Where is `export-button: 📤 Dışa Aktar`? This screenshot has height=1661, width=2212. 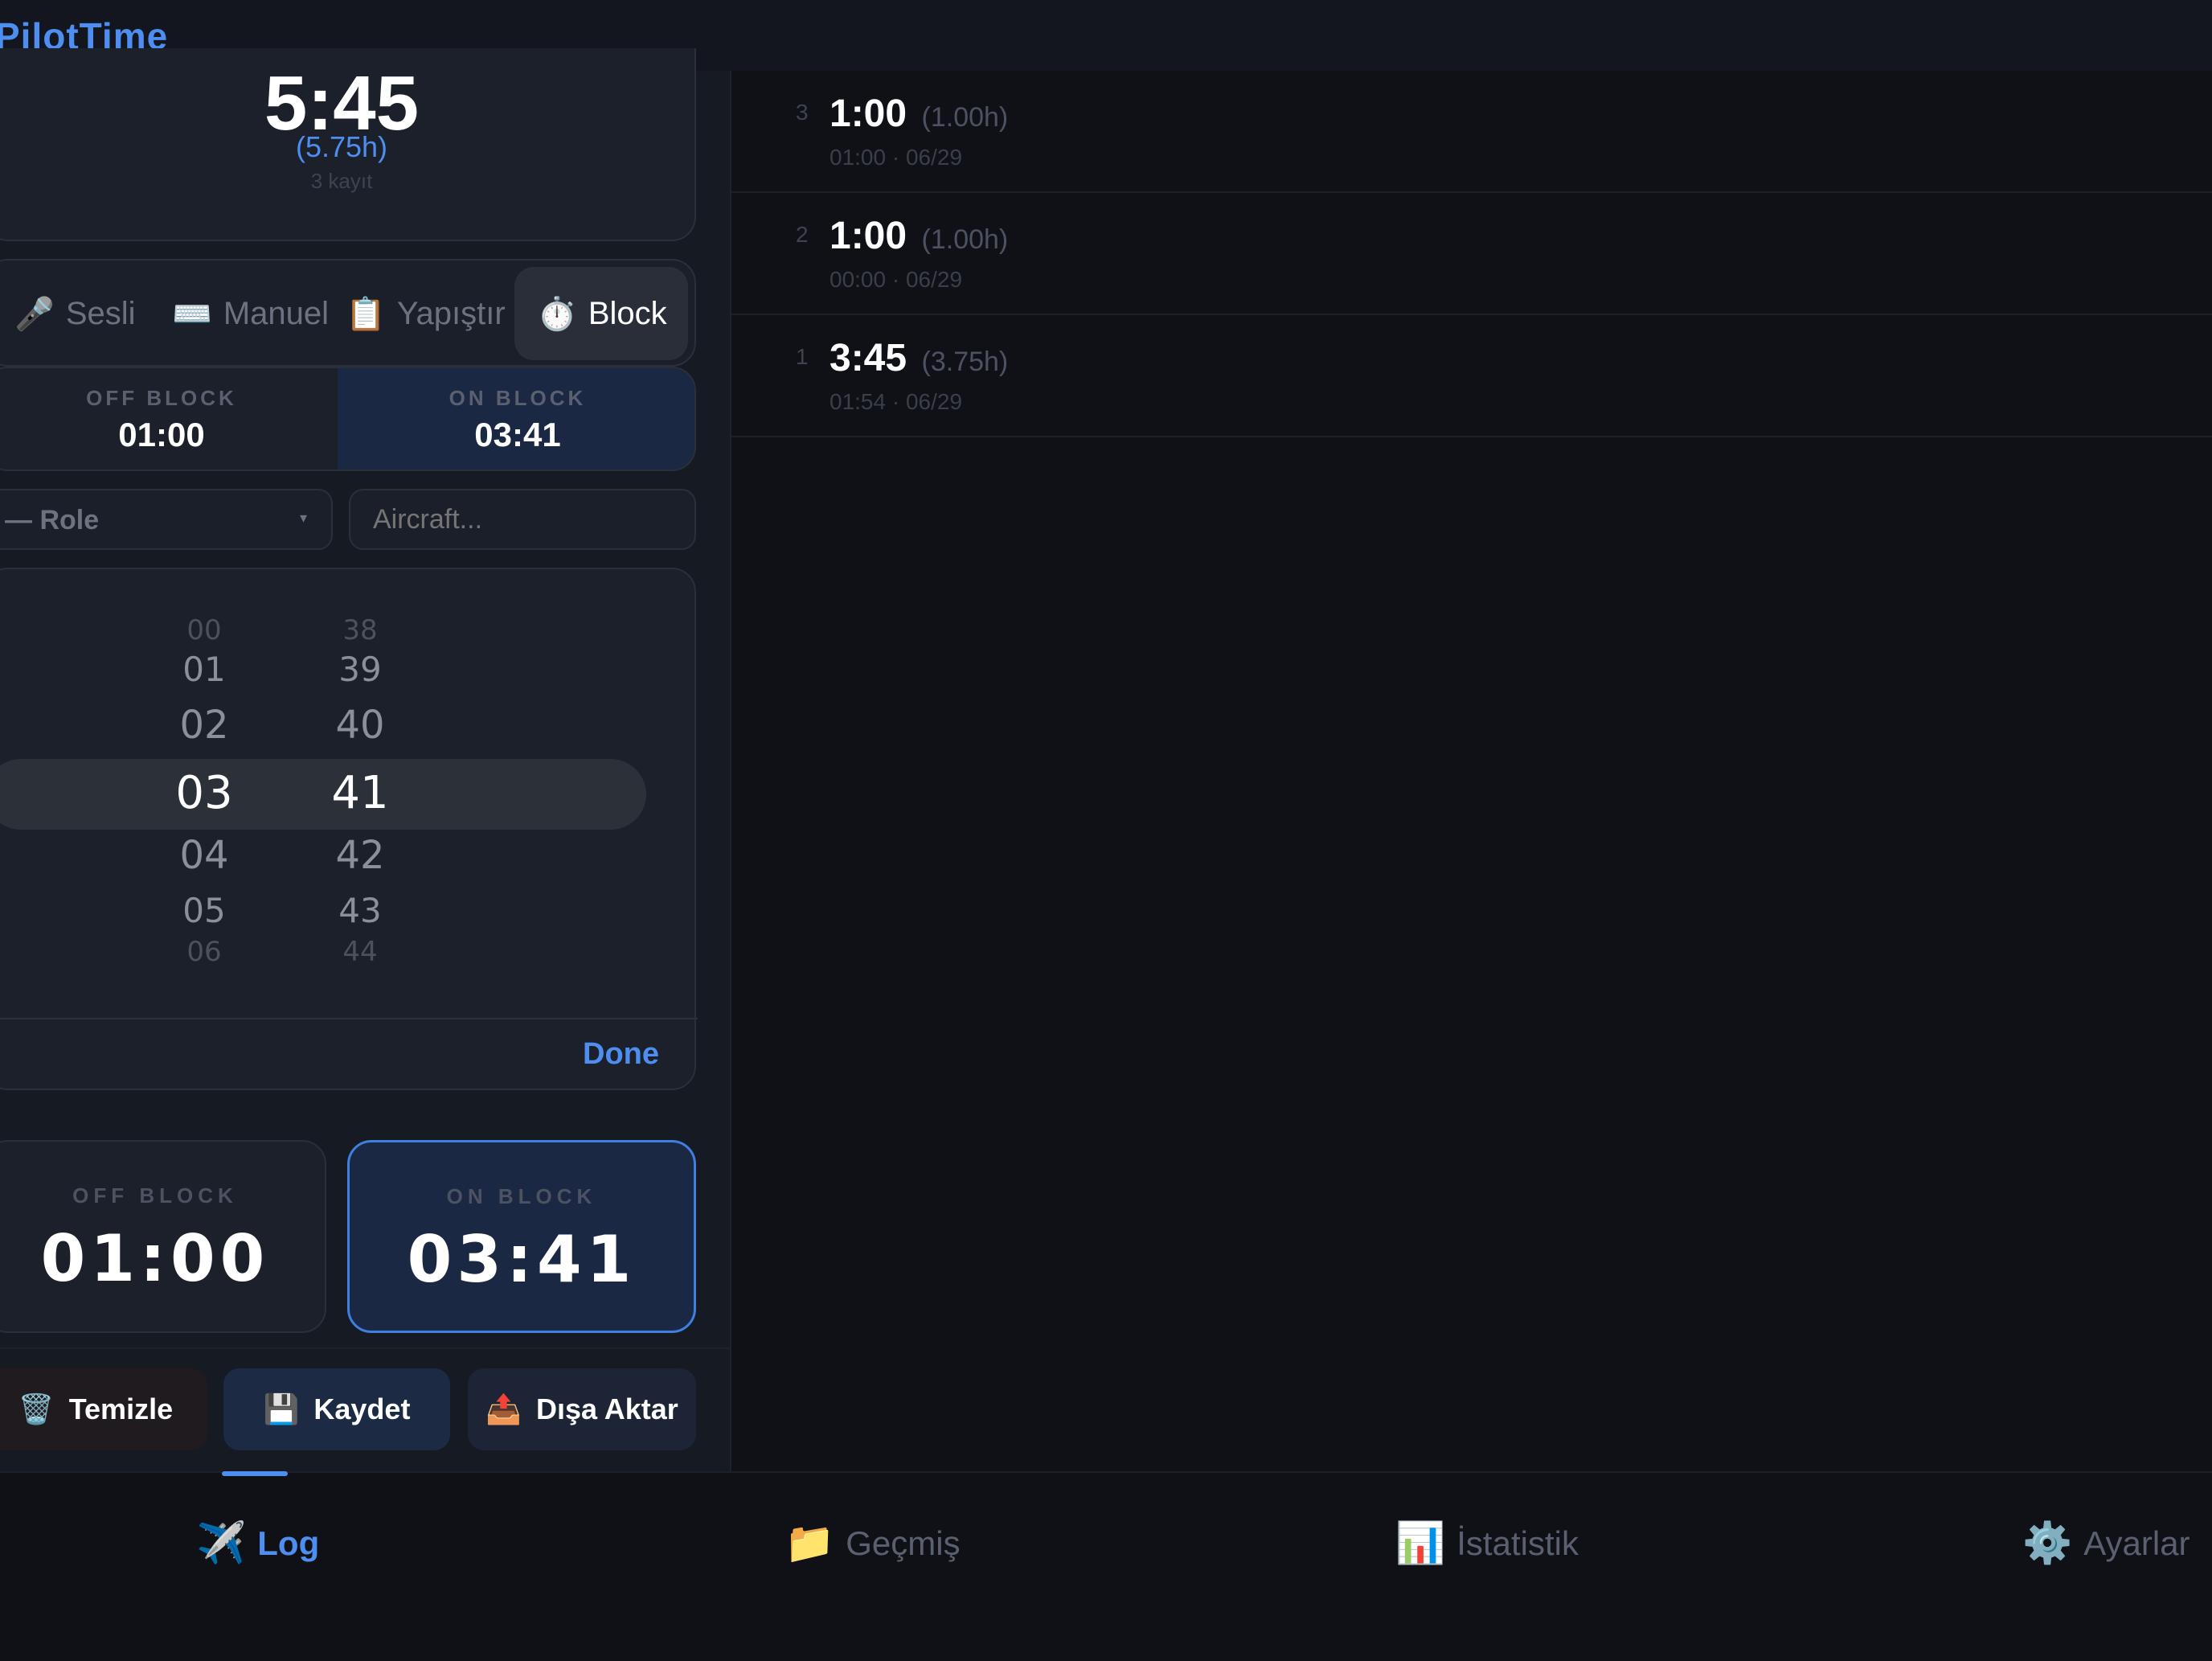
export-button: 📤 Dışa Aktar is located at coordinates (582, 1409).